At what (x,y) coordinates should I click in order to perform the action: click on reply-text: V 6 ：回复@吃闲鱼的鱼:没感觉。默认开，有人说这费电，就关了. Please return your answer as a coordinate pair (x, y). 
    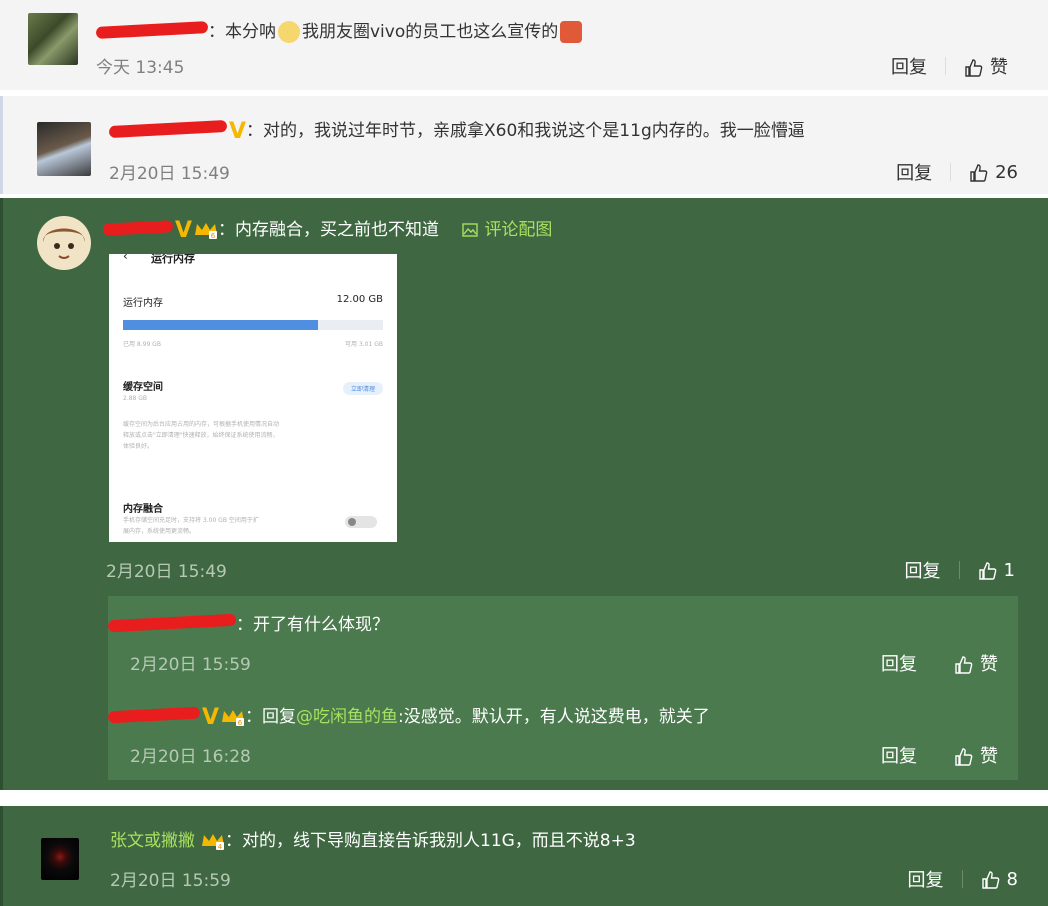
    Looking at the image, I should click on (408, 716).